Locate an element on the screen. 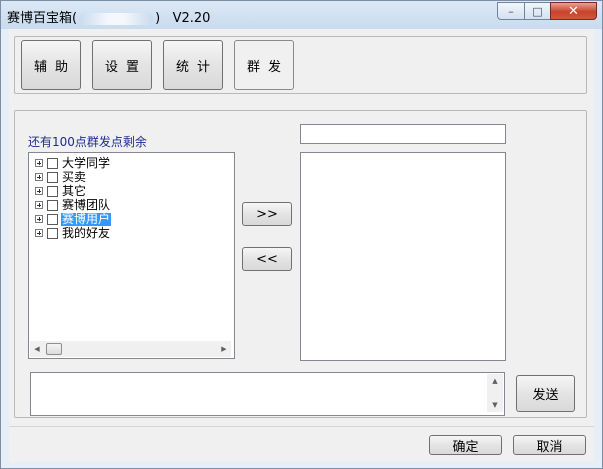 The width and height of the screenshot is (603, 469). version-text: V2.20 is located at coordinates (191, 18).